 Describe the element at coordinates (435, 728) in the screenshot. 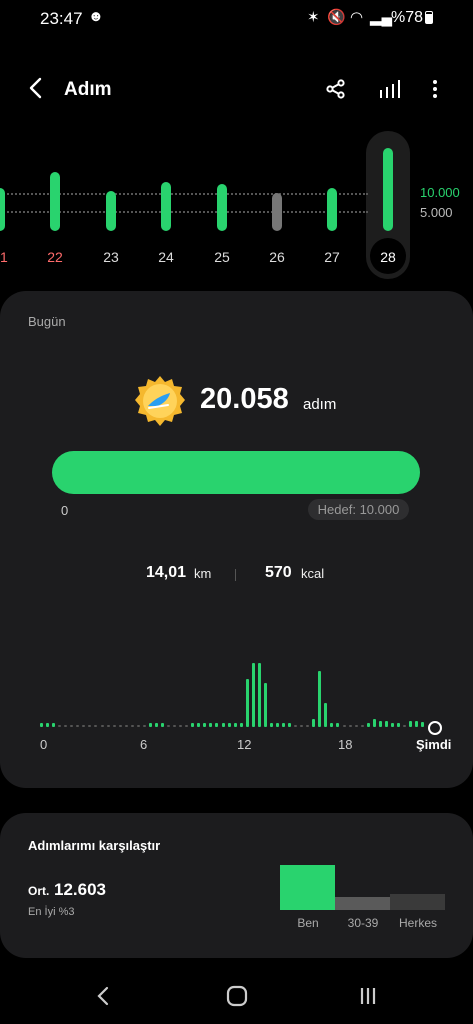

I see `now-marker` at that location.